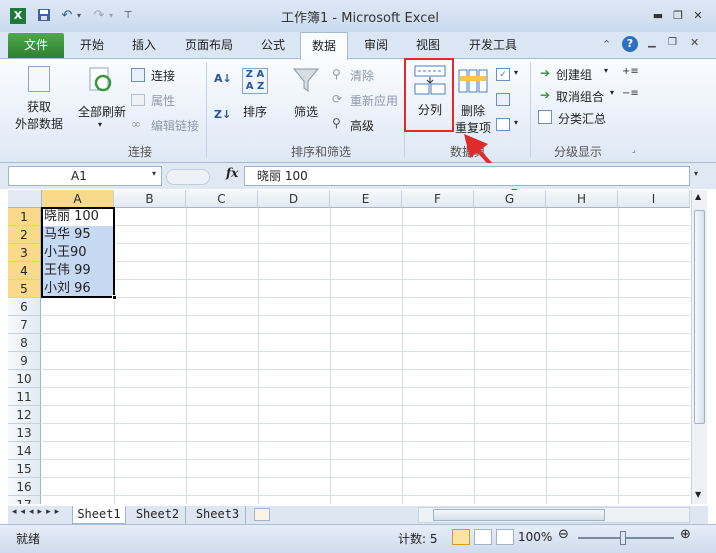 The image size is (716, 553). What do you see at coordinates (255, 99) in the screenshot?
I see `sort-button: Z AA Z 排序` at bounding box center [255, 99].